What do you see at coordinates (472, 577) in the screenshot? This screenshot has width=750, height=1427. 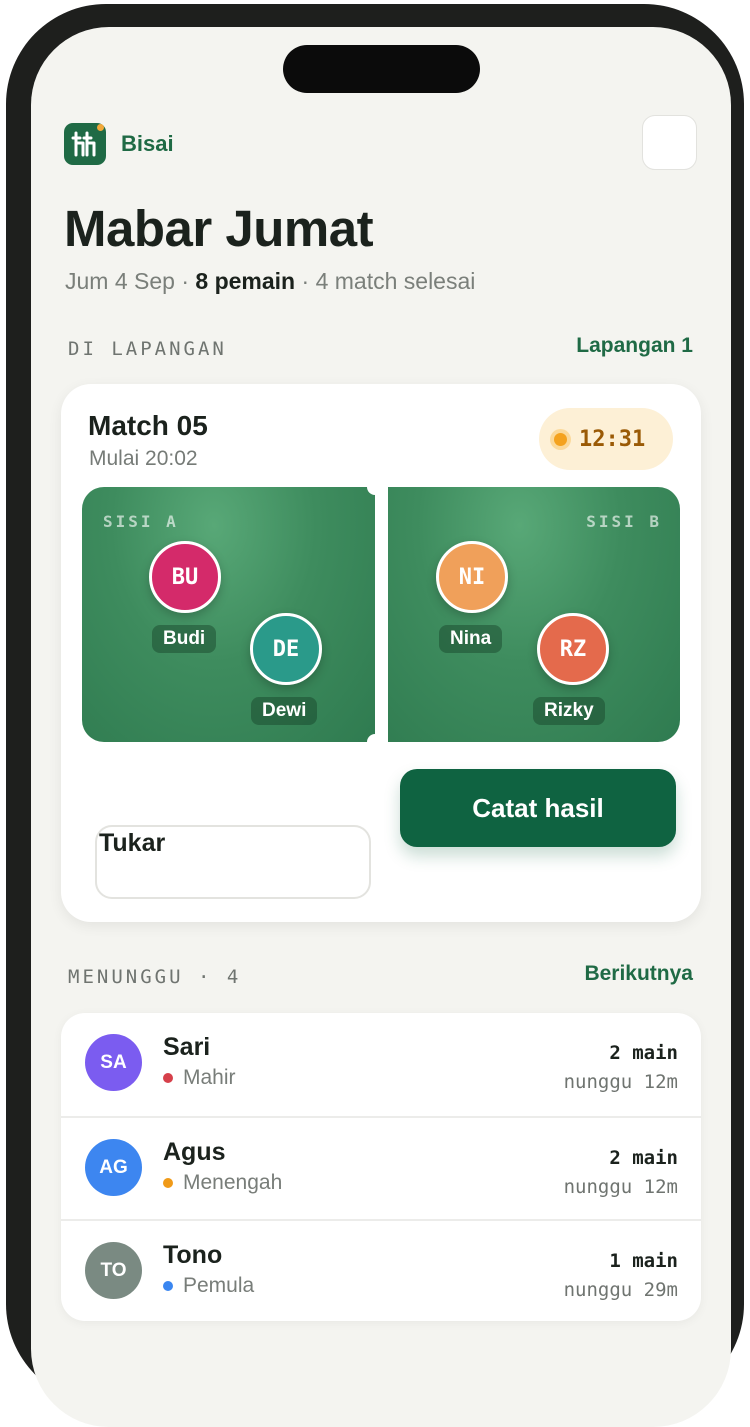 I see `player-token-nina: NI` at bounding box center [472, 577].